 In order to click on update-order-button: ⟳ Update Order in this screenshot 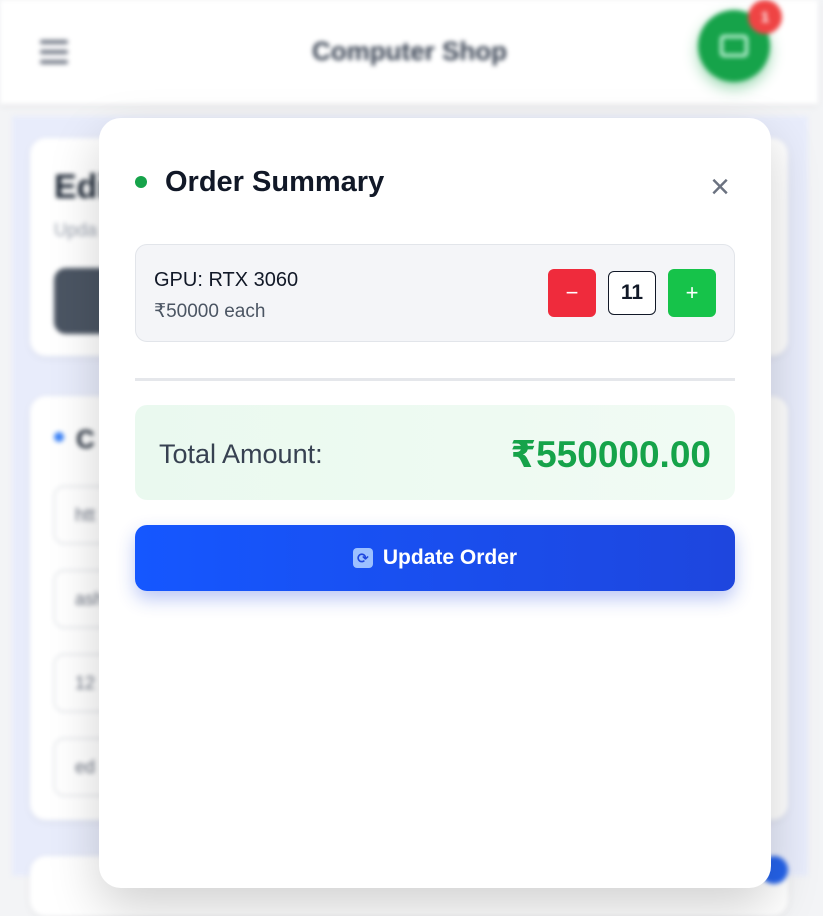, I will do `click(435, 558)`.